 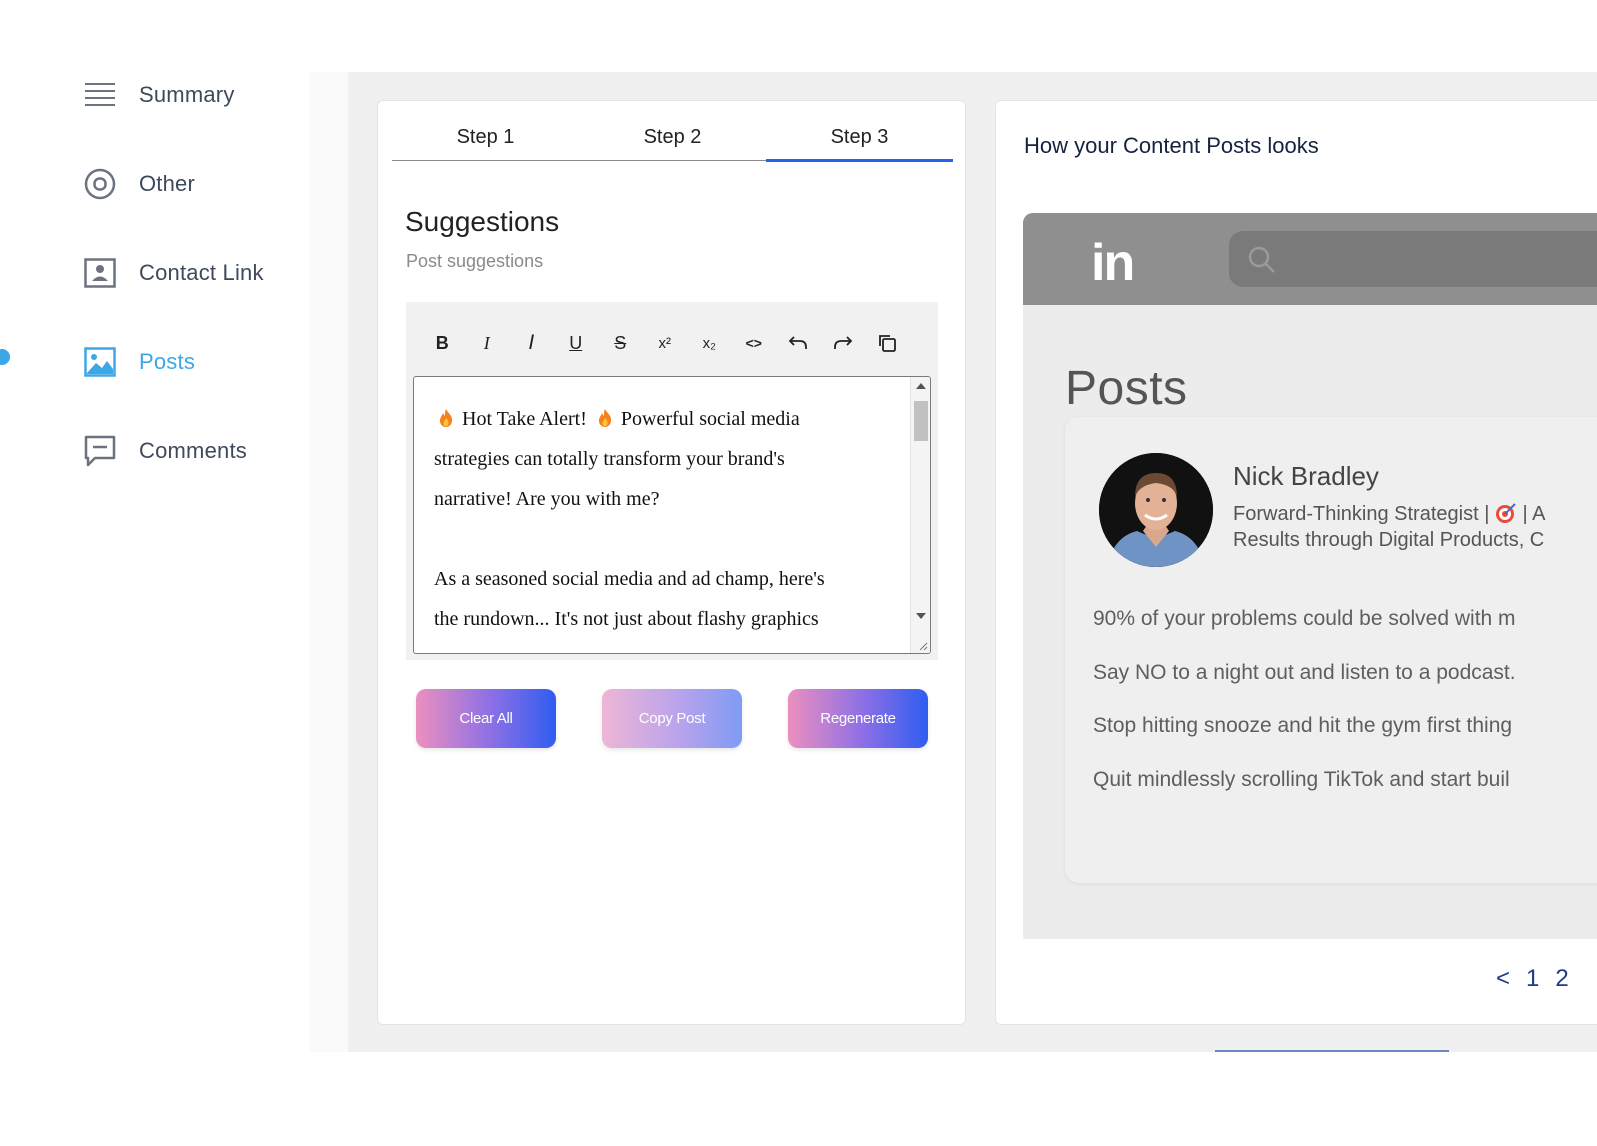 What do you see at coordinates (5, 357) in the screenshot?
I see `active-indicator` at bounding box center [5, 357].